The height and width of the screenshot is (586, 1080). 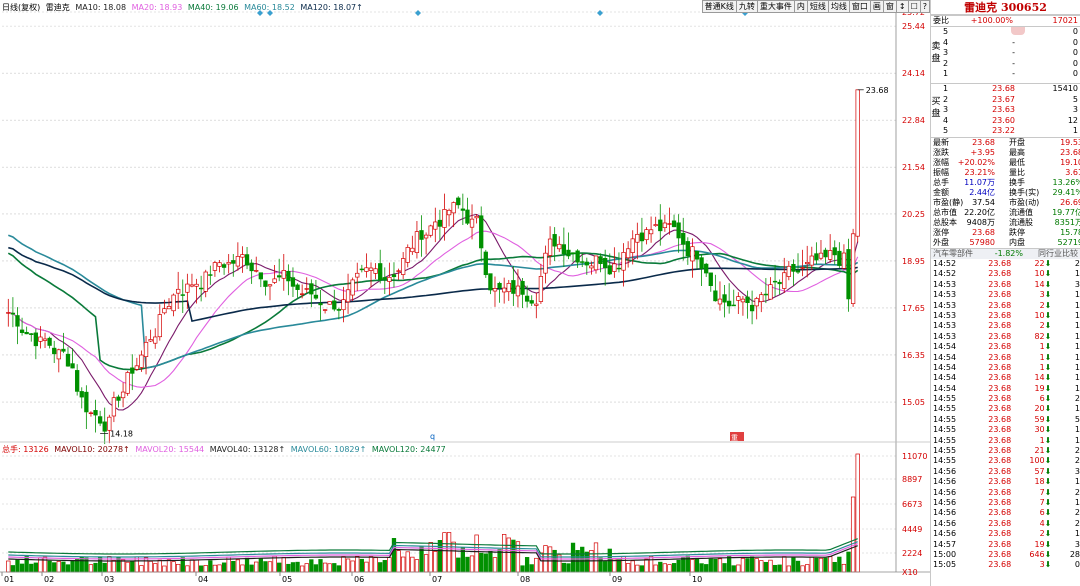 I want to click on short-line-button: 短线, so click(x=817, y=6).